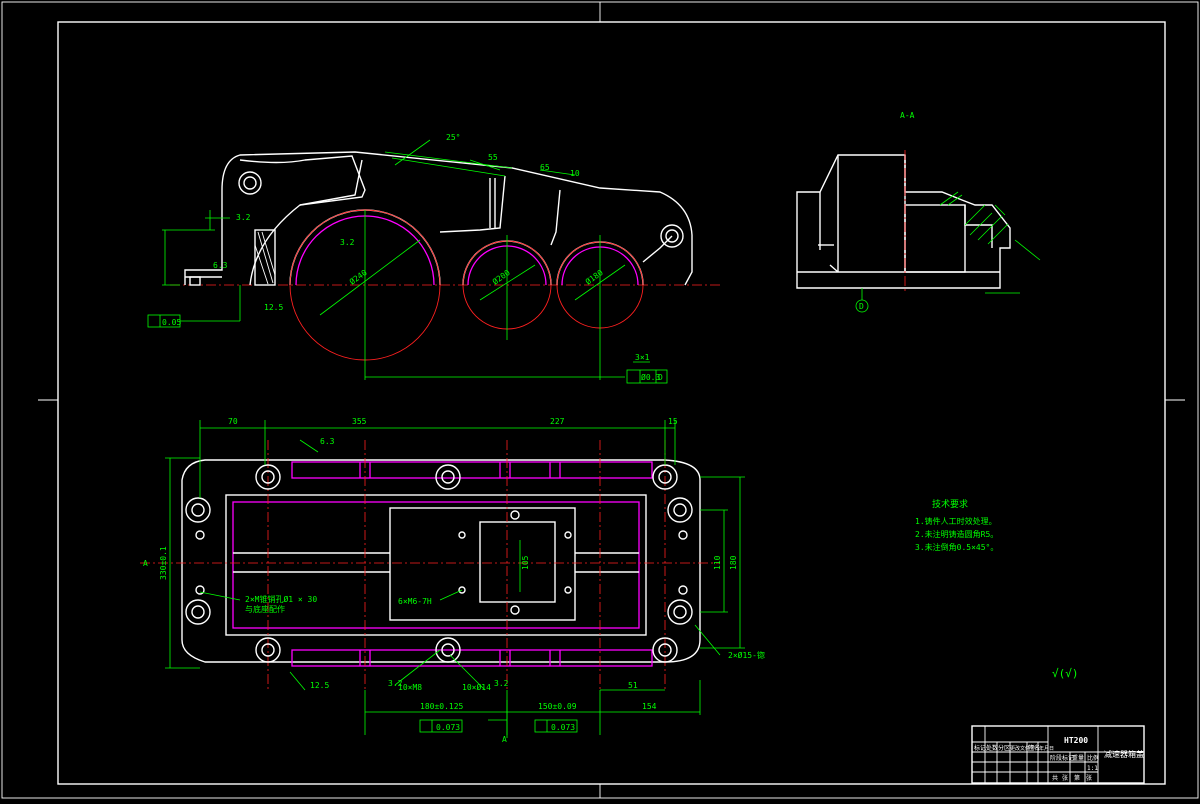 This screenshot has height=804, width=1200. I want to click on plan-left-height: 330±0.1, so click(163, 563).